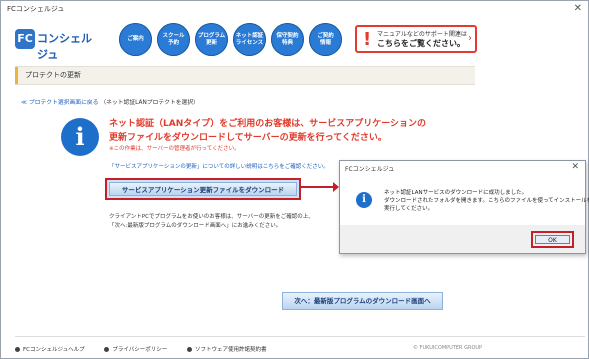 The width and height of the screenshot is (589, 359). Describe the element at coordinates (231, 350) in the screenshot. I see `footer-license-label: ソフトウェア使用許諾契約書` at that location.